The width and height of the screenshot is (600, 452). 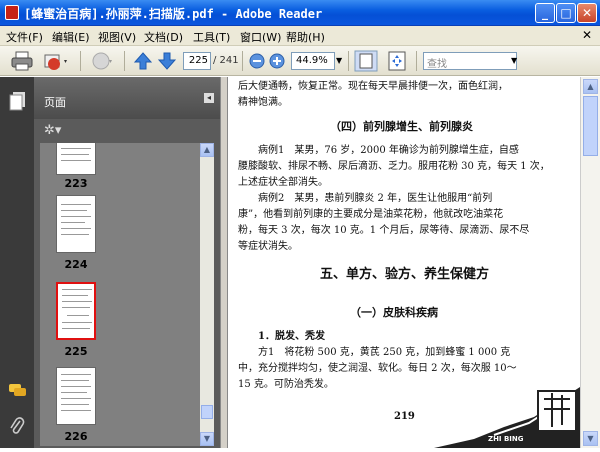 I want to click on menu-view: 视图(V), so click(x=117, y=37).